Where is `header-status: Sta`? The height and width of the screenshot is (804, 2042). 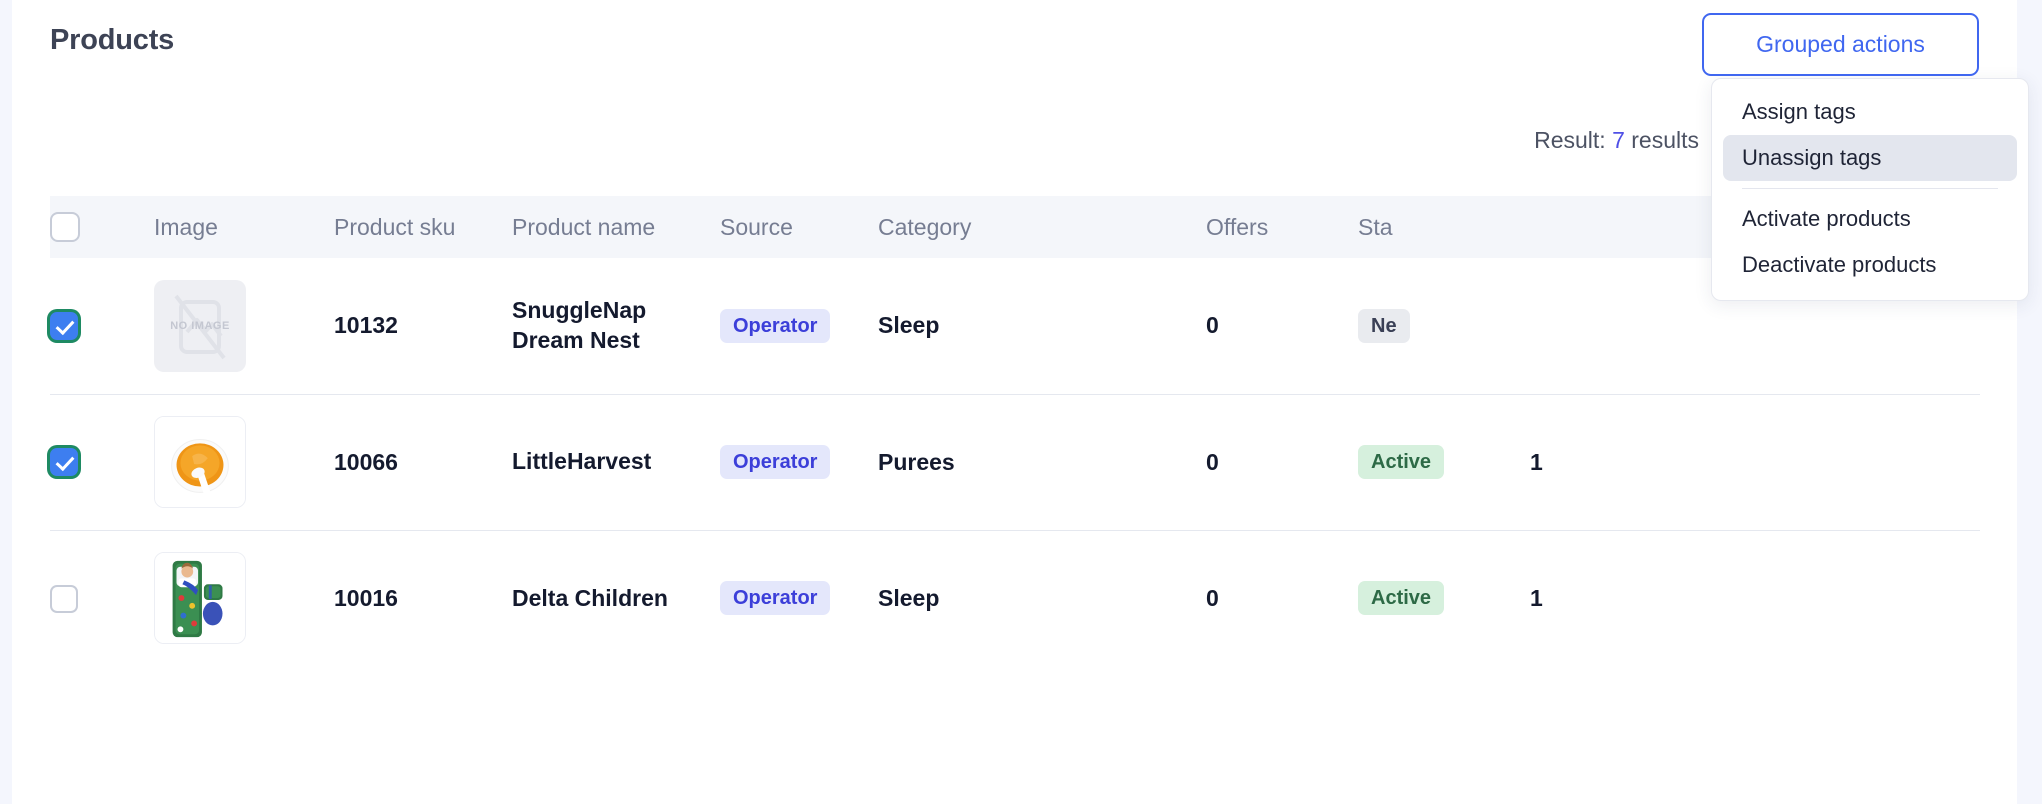 header-status: Sta is located at coordinates (1444, 227).